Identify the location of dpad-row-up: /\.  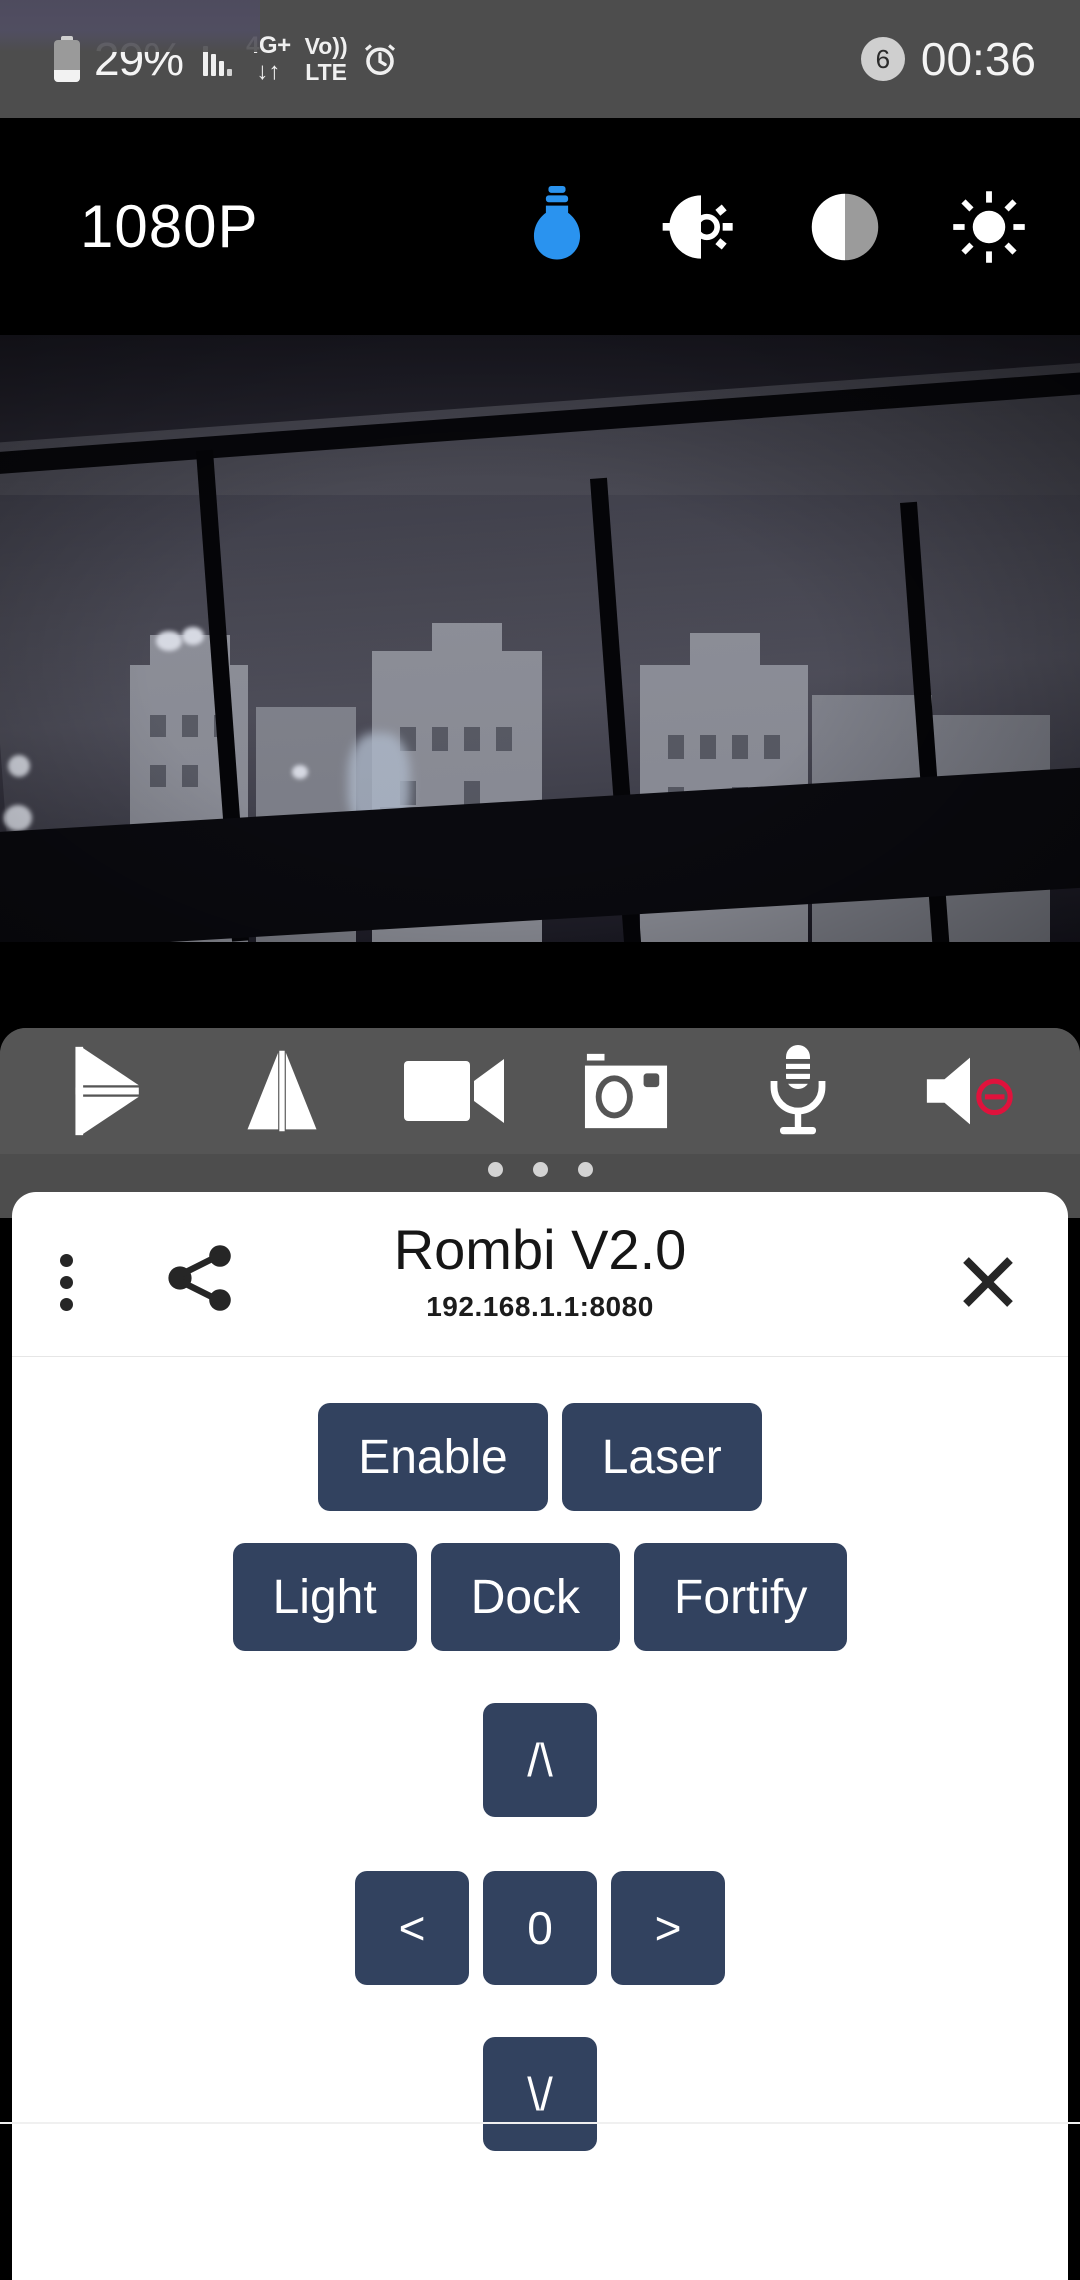
(540, 1760).